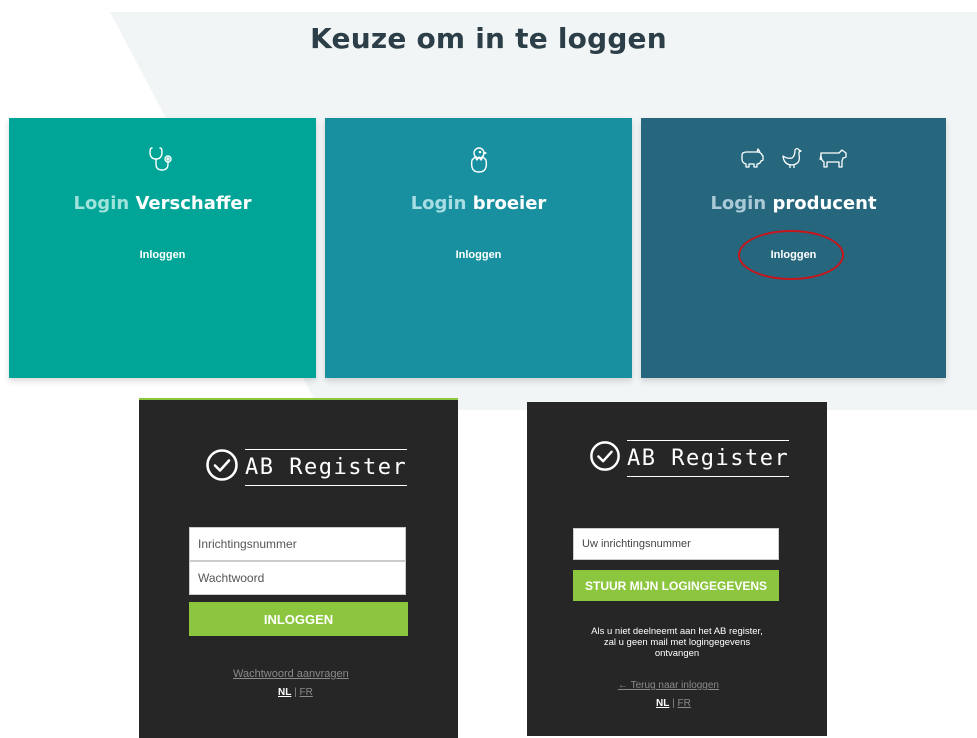  Describe the element at coordinates (478, 203) in the screenshot. I see `card-title: Login broeier` at that location.